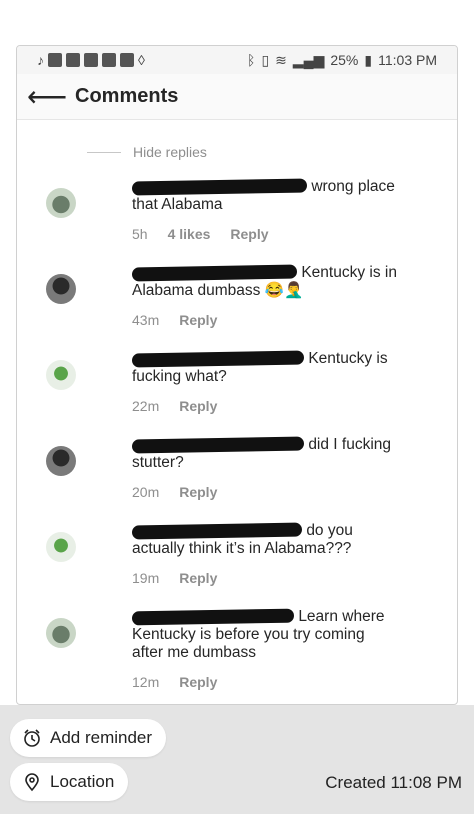  I want to click on comment-likes: 4 likes, so click(189, 234).